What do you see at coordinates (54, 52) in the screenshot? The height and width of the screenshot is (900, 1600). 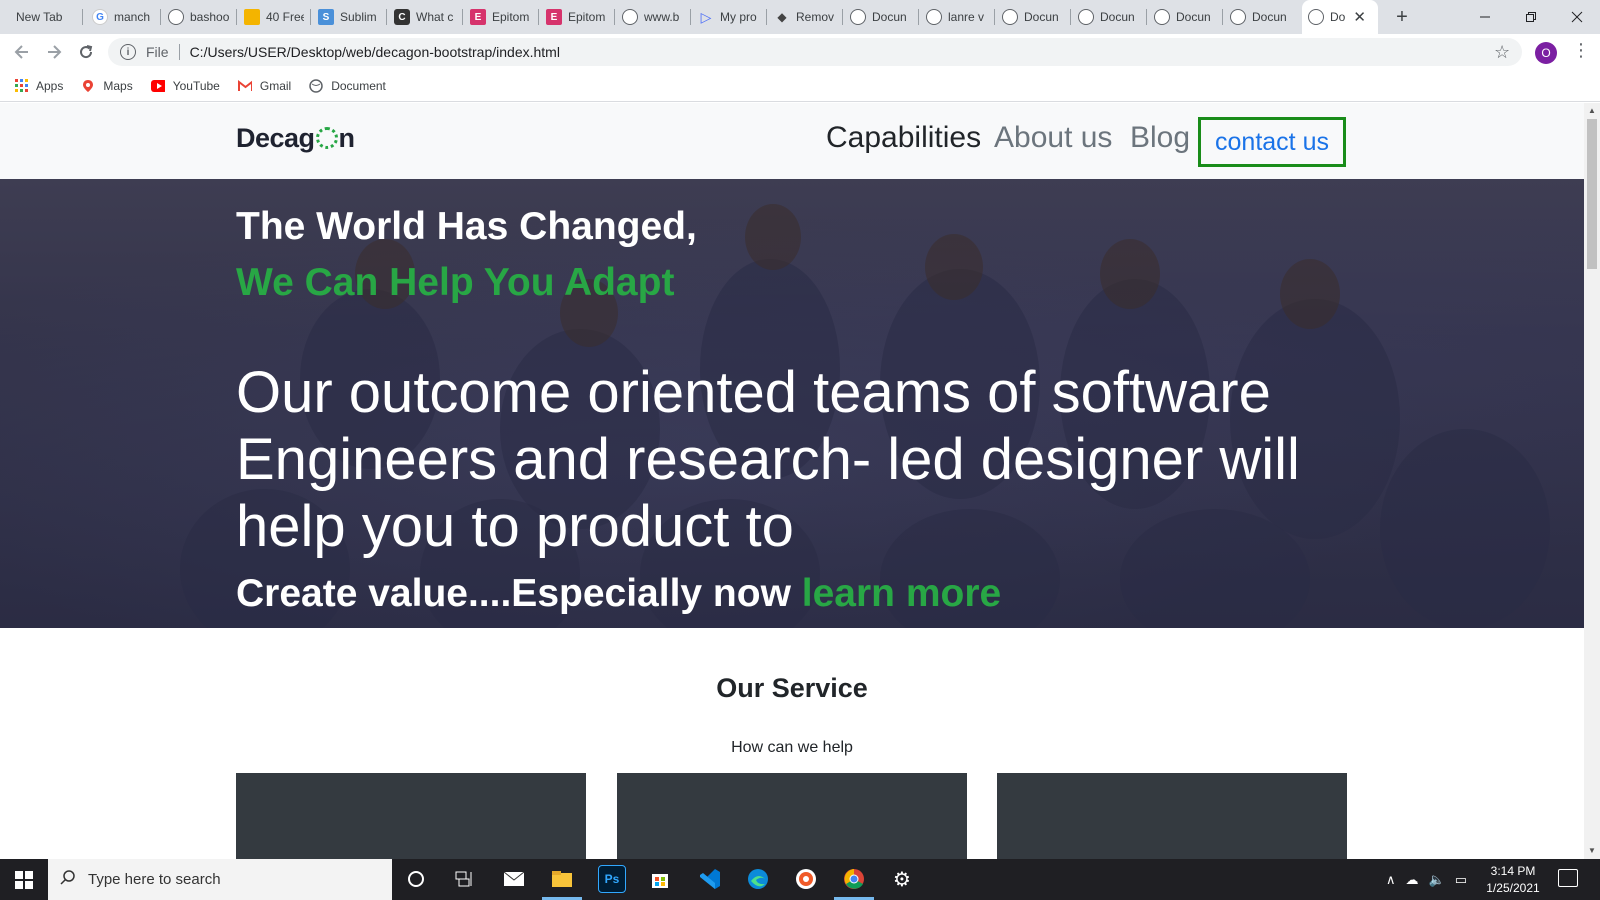 I see `forward-icon` at bounding box center [54, 52].